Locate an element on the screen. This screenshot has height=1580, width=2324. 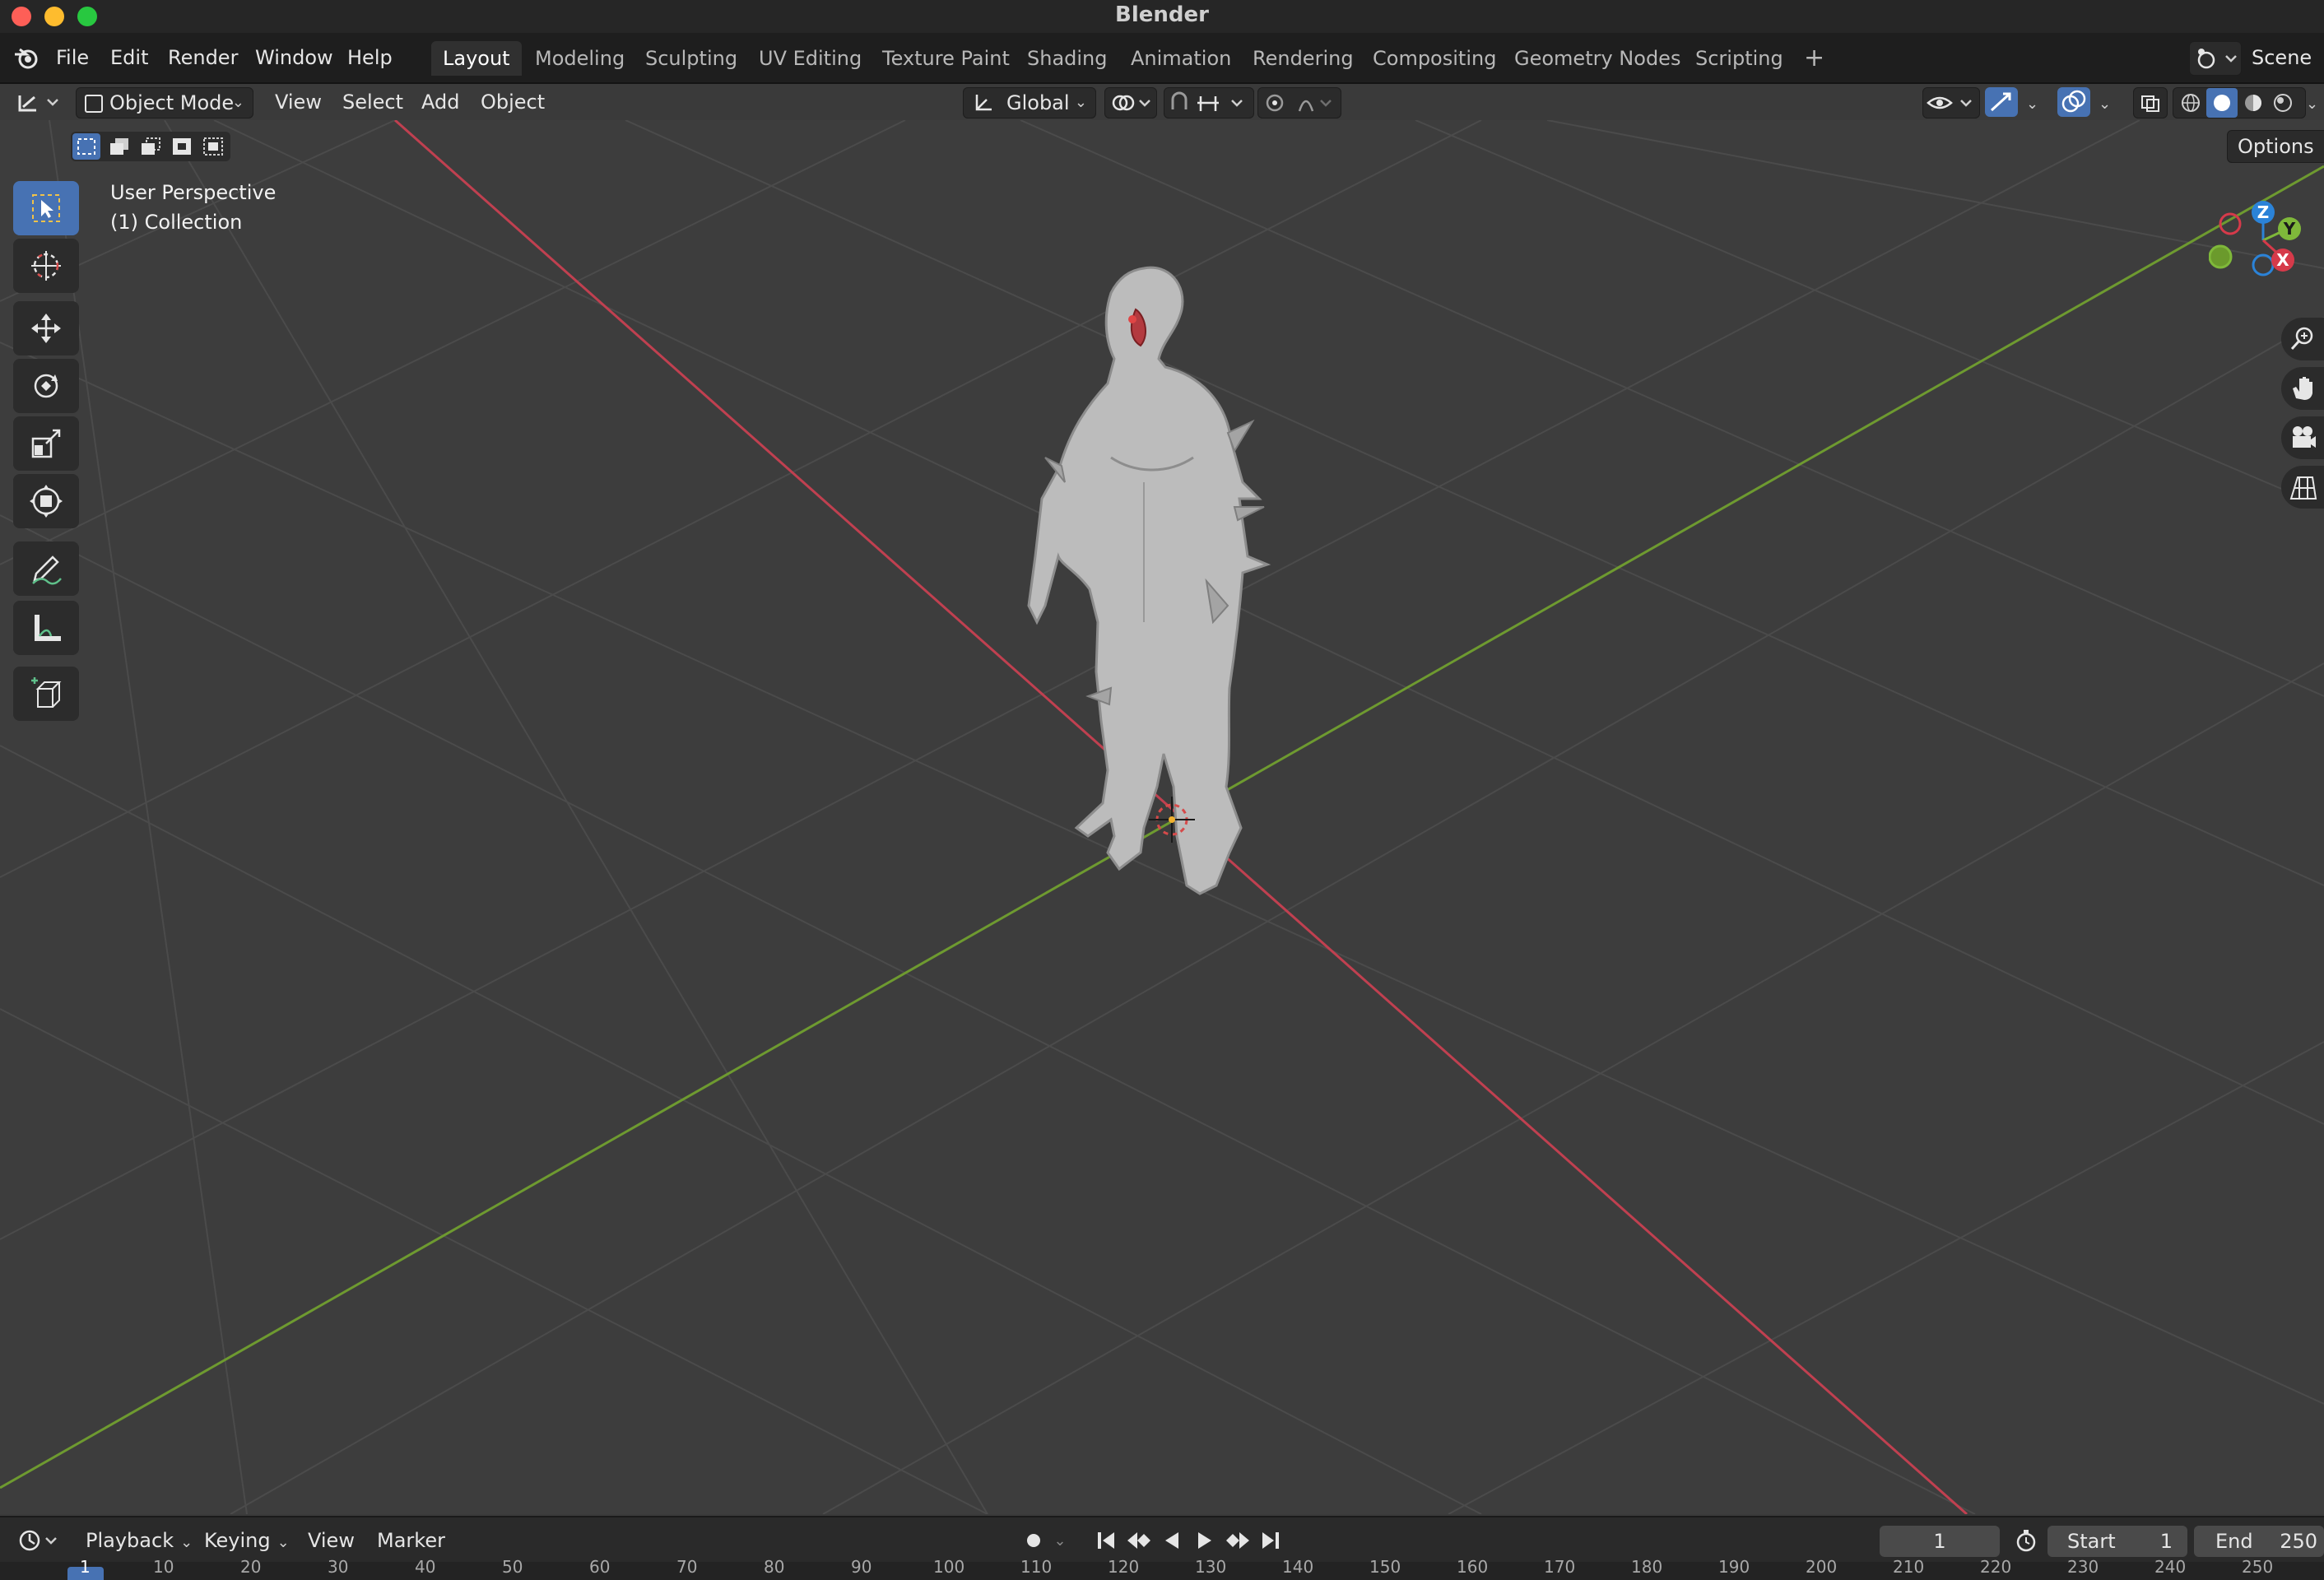
current-frame-field: 1 is located at coordinates (1940, 1541).